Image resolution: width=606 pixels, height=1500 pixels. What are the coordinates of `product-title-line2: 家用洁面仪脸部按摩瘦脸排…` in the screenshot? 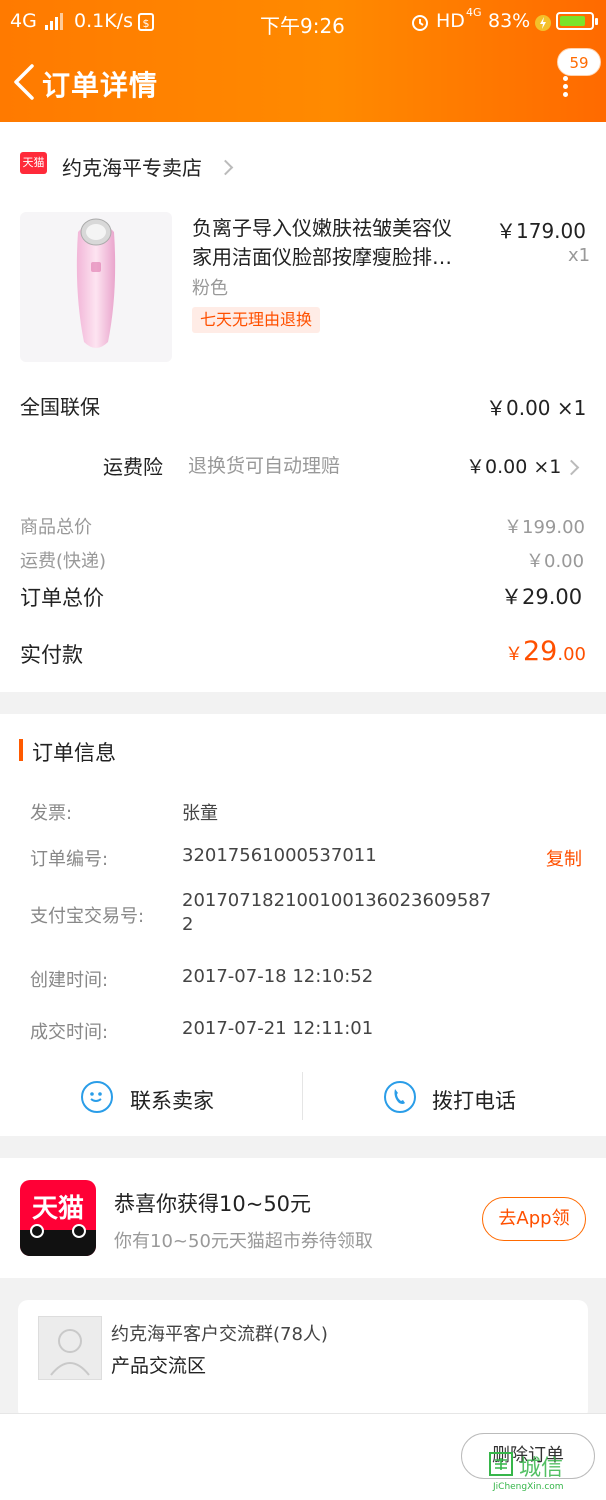 It's located at (322, 255).